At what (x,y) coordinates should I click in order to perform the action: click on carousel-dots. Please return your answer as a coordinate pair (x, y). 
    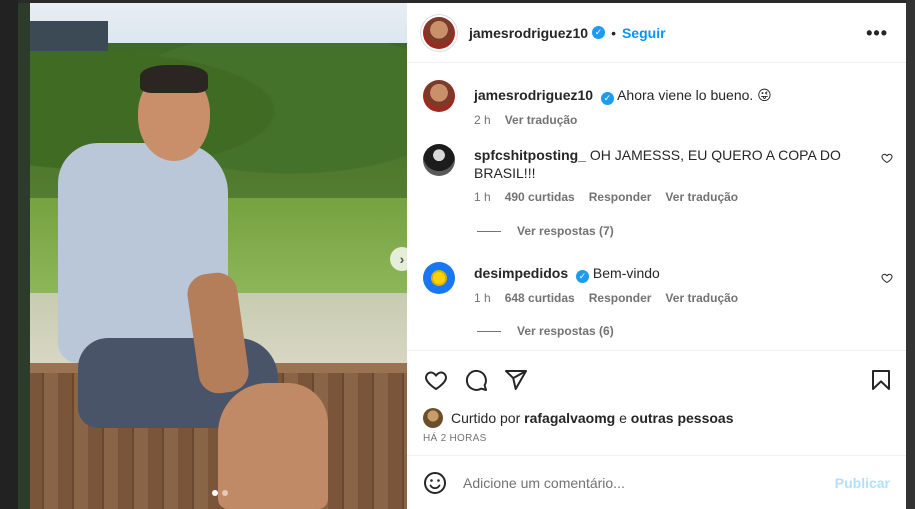
    Looking at the image, I should click on (220, 493).